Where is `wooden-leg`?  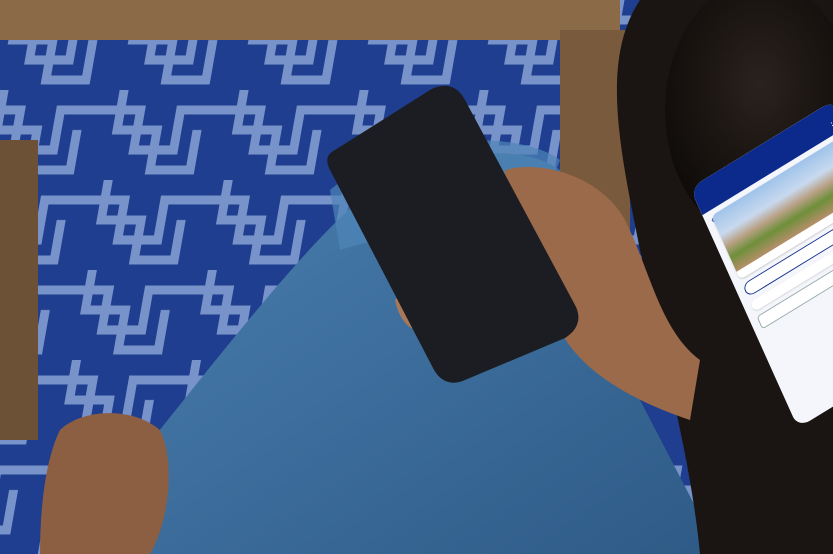 wooden-leg is located at coordinates (19, 290).